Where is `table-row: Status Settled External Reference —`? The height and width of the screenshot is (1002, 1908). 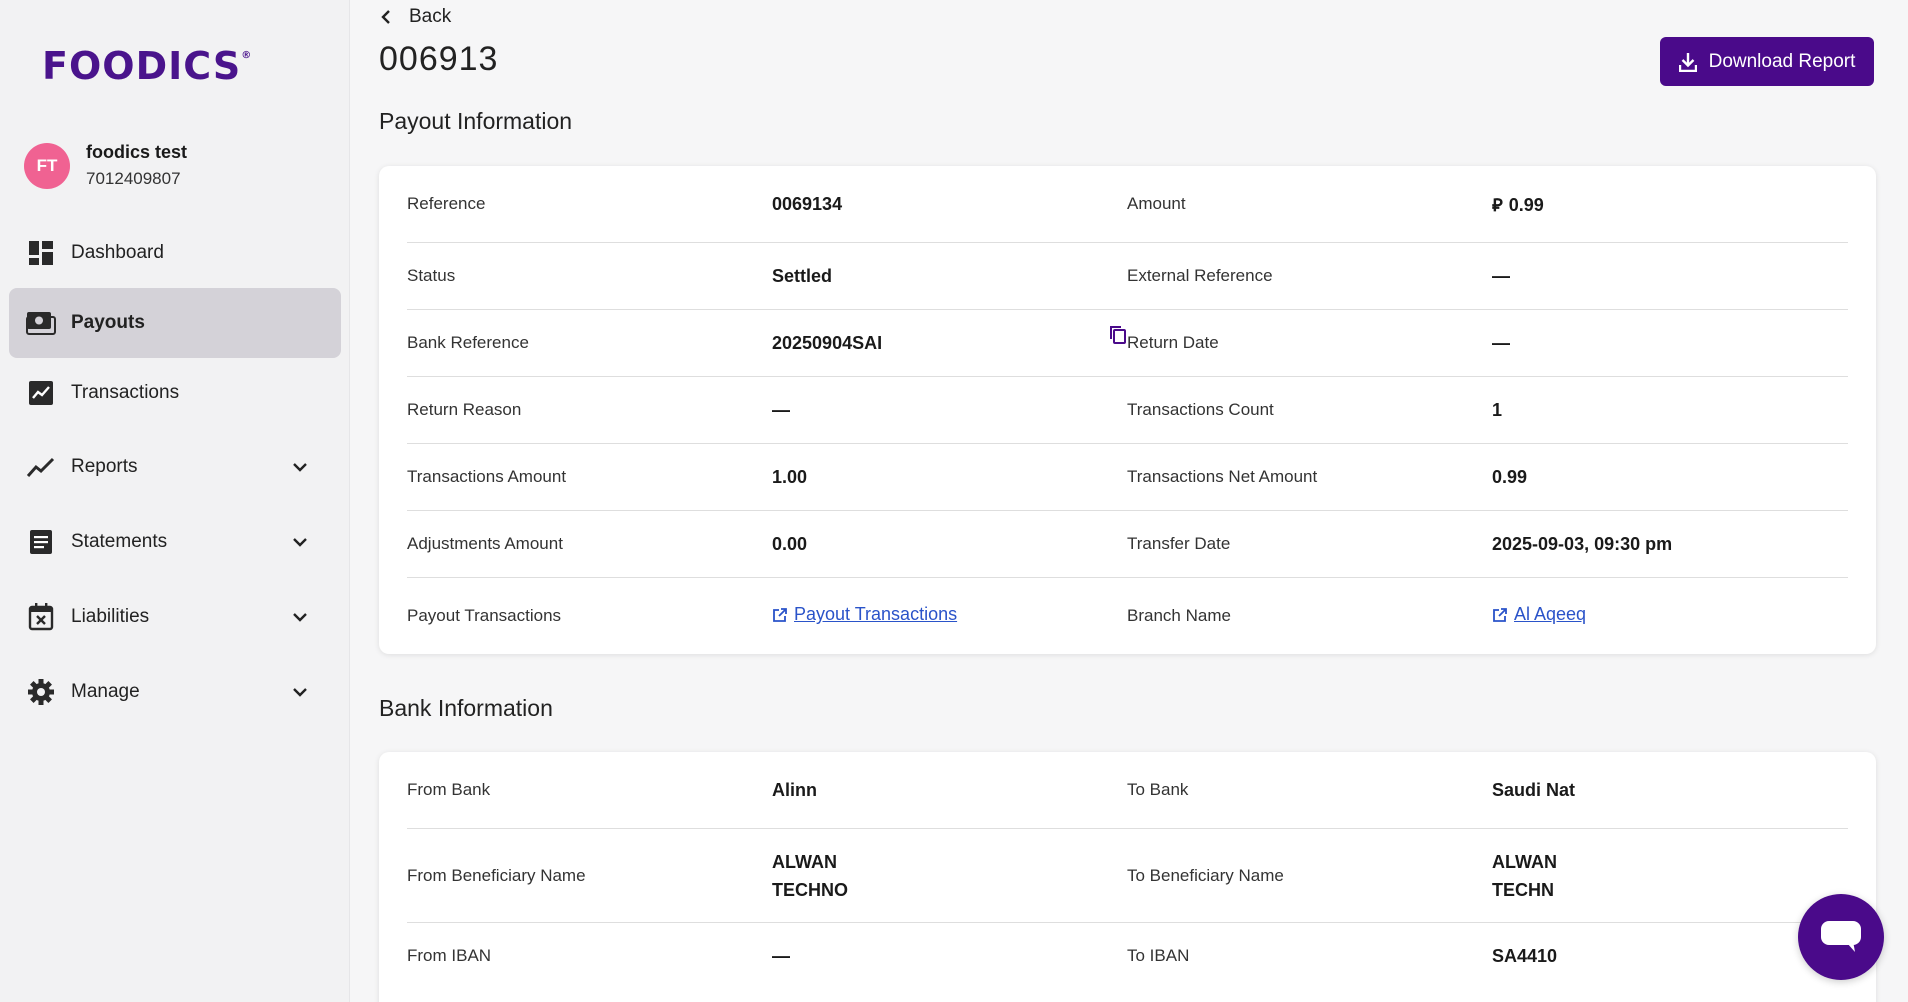
table-row: Status Settled External Reference — is located at coordinates (1127, 276).